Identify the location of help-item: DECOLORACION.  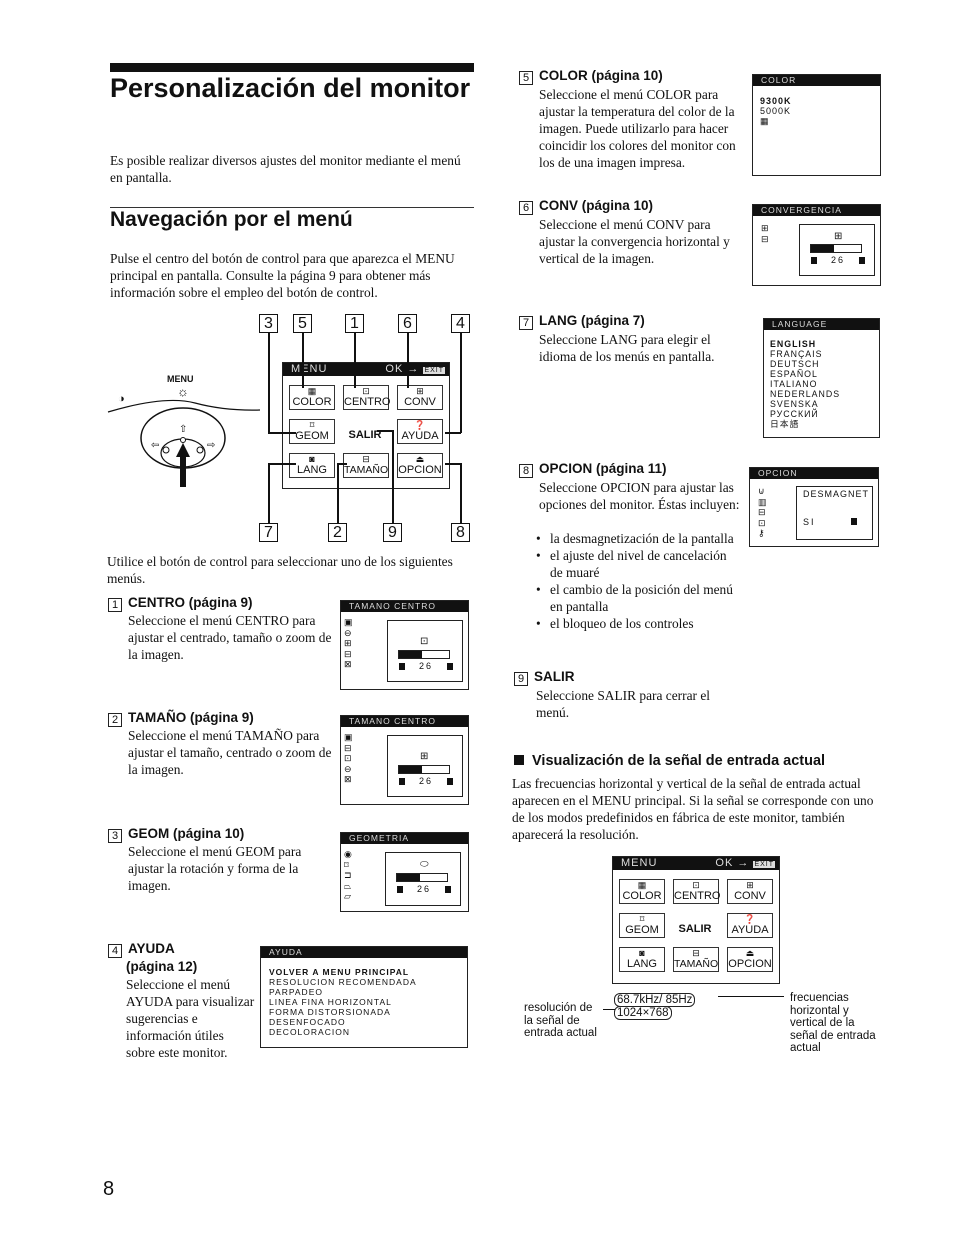
(343, 1032).